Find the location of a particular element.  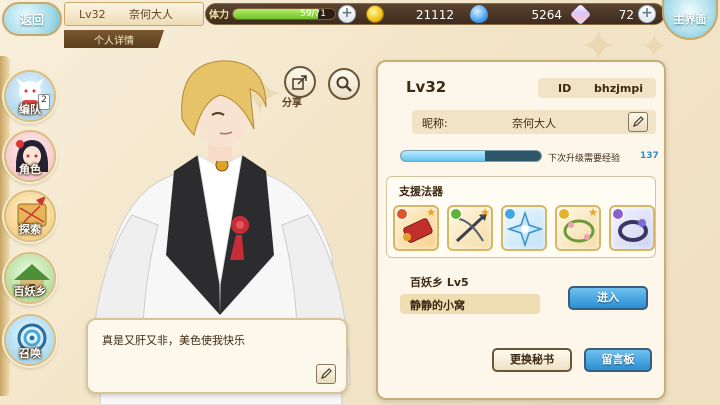

edit-nickname-button is located at coordinates (638, 122).